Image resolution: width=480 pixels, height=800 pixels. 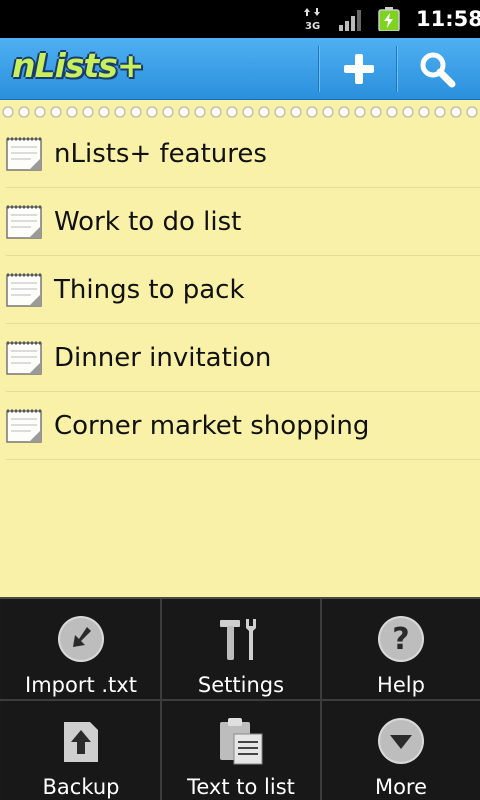 What do you see at coordinates (78, 65) in the screenshot?
I see `app-logo: nLists+` at bounding box center [78, 65].